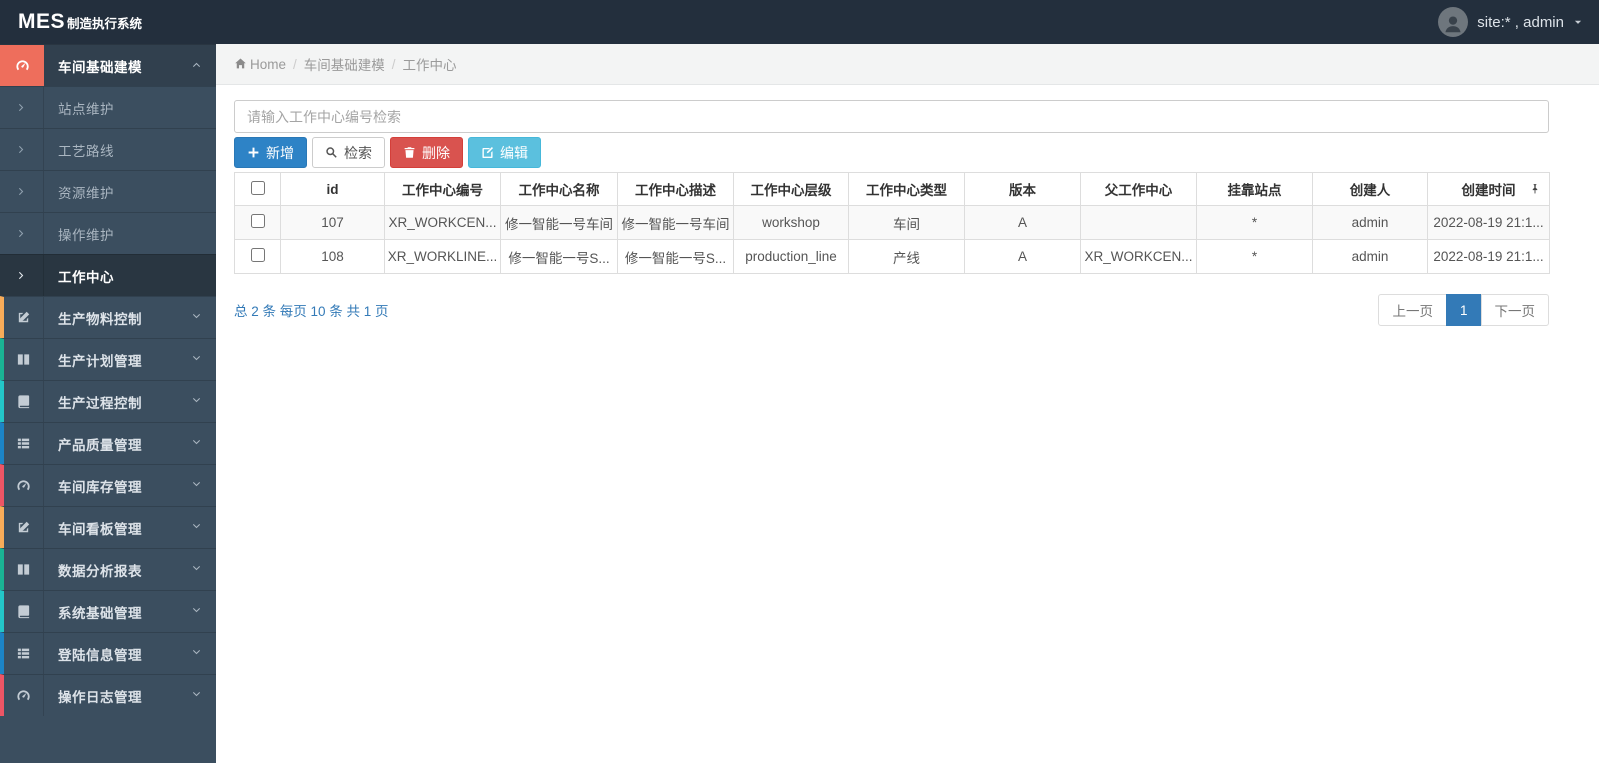 Image resolution: width=1599 pixels, height=777 pixels. I want to click on page-1-button: 1, so click(1463, 310).